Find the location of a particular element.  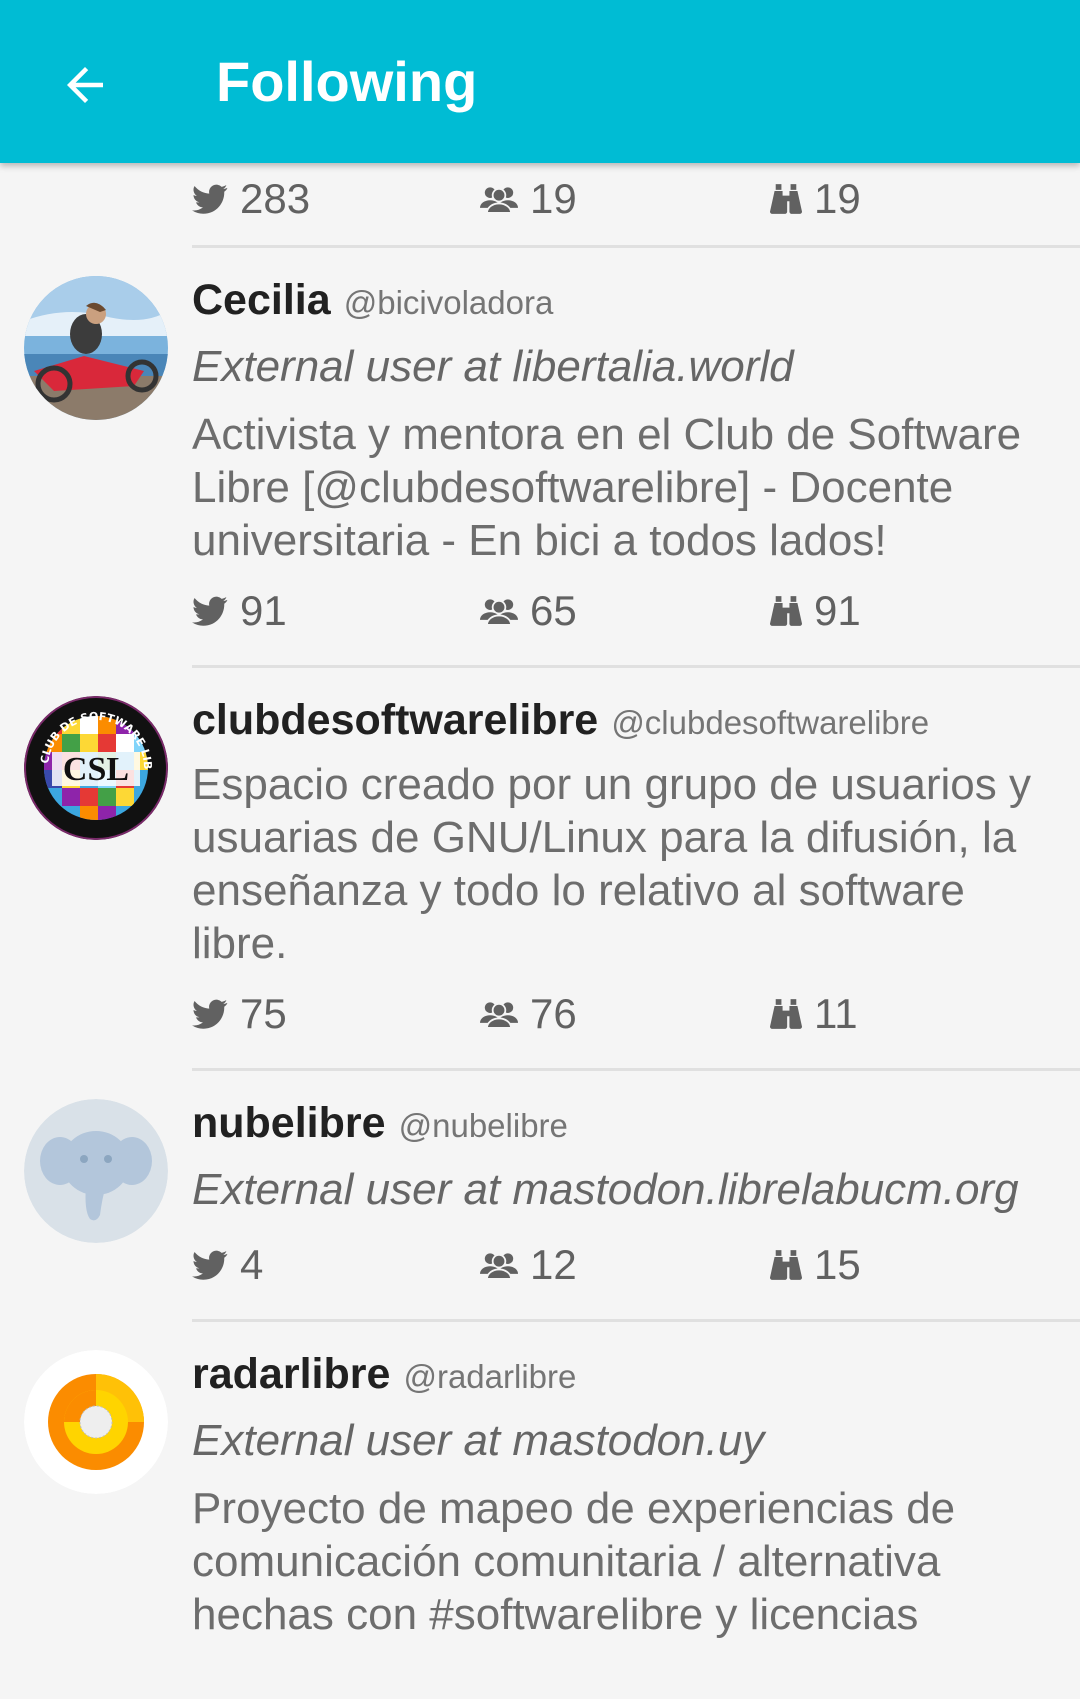

arrow-left-icon is located at coordinates (85, 85).